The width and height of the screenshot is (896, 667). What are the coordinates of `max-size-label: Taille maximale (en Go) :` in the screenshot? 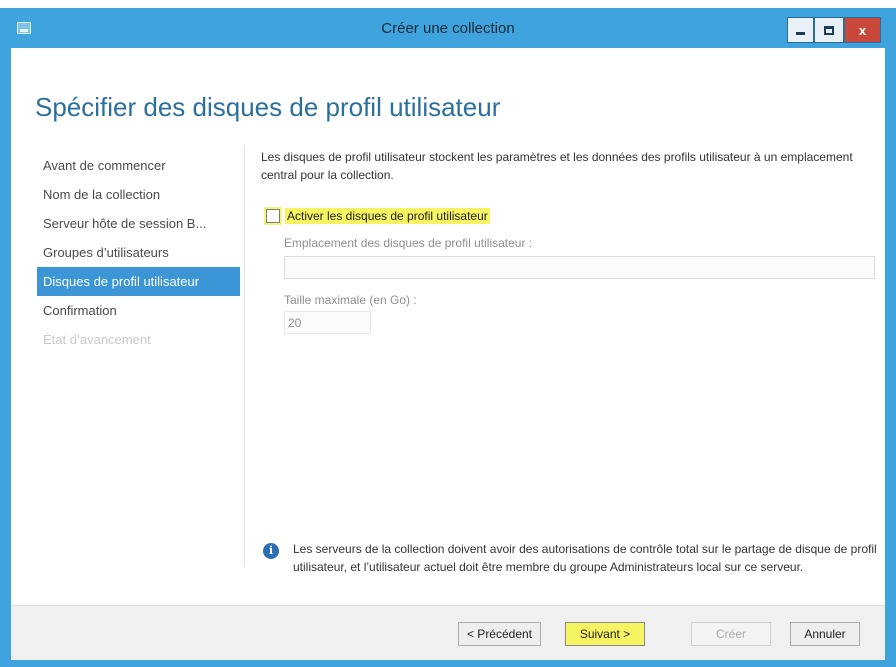 It's located at (350, 300).